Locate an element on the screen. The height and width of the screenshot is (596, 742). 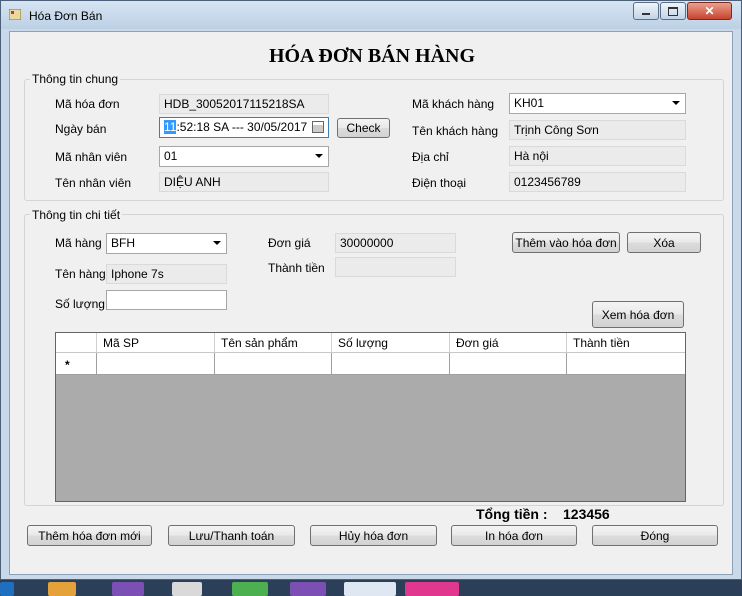
detail-info-label: Thông tin chi tiết is located at coordinates (76, 215).